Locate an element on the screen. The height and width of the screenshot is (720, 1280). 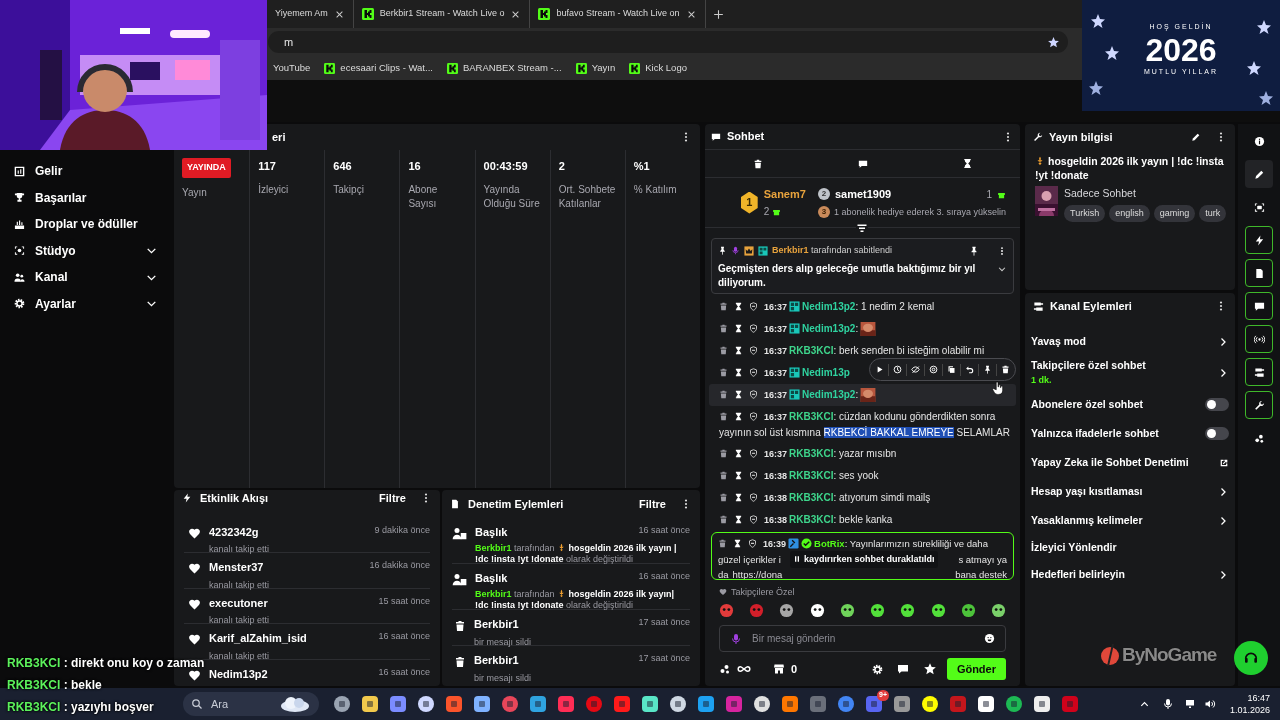
new-tab-icon is located at coordinates (718, 14).